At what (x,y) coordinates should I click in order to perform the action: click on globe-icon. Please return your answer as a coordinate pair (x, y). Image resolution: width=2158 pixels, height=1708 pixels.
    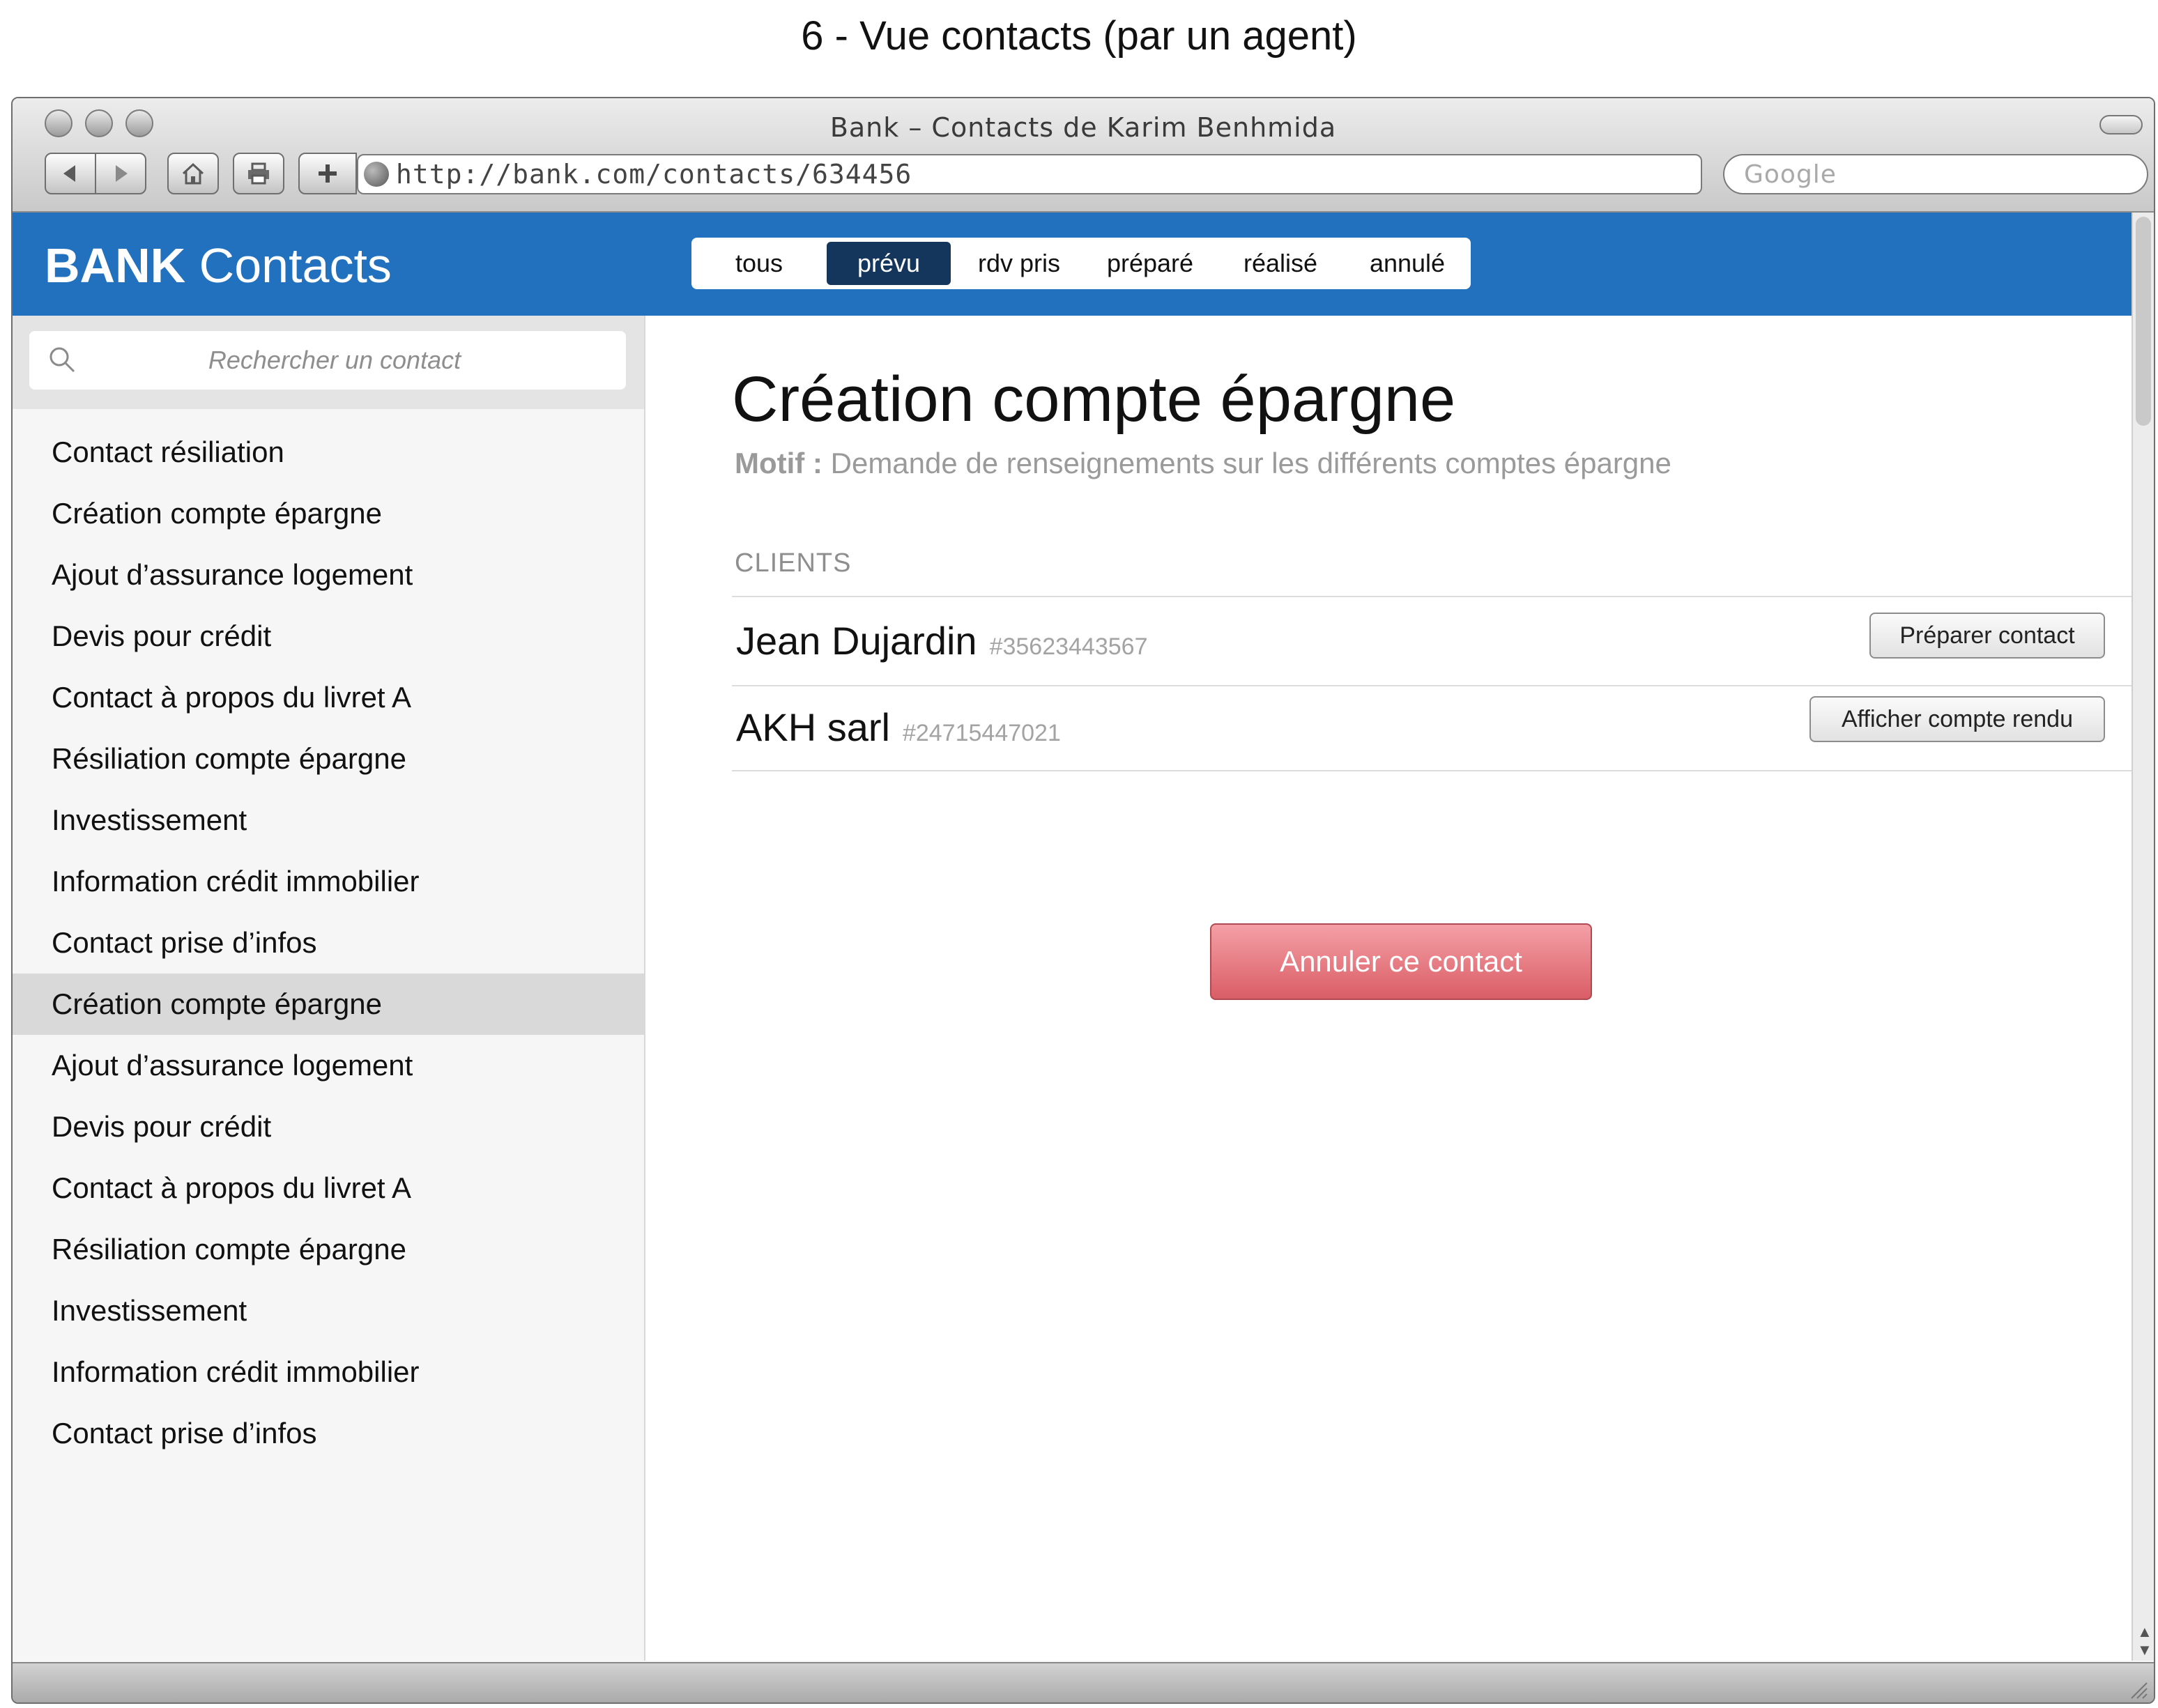
    Looking at the image, I should click on (377, 174).